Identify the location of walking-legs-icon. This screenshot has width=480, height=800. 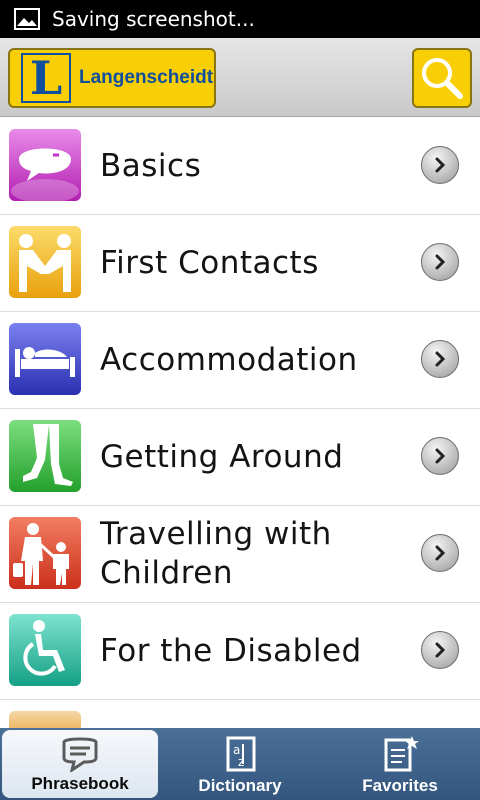
(45, 456).